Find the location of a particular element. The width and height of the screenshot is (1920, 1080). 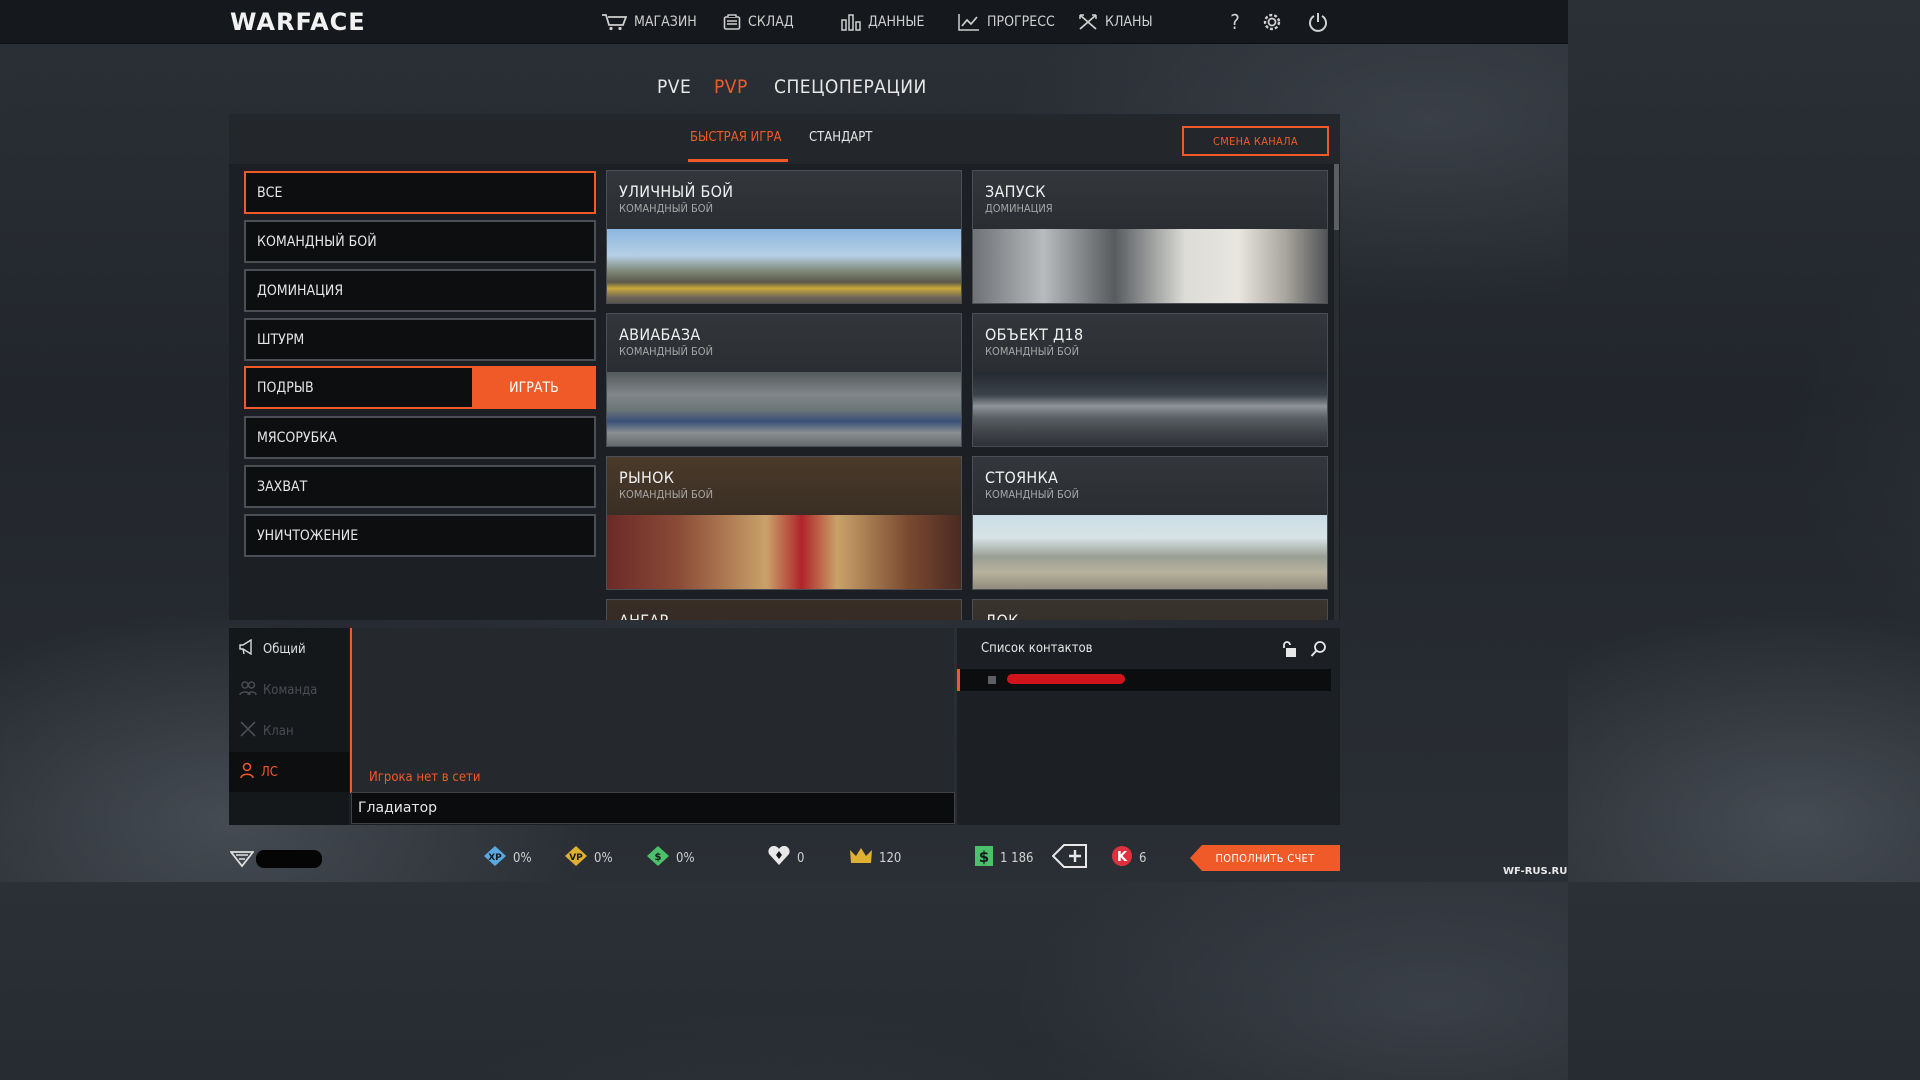

nav-progress: ПРОГРЕСС is located at coordinates (1006, 22).